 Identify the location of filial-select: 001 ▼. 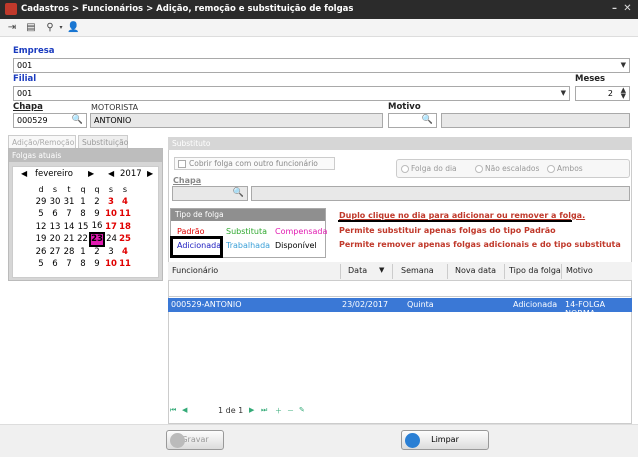
(291, 93).